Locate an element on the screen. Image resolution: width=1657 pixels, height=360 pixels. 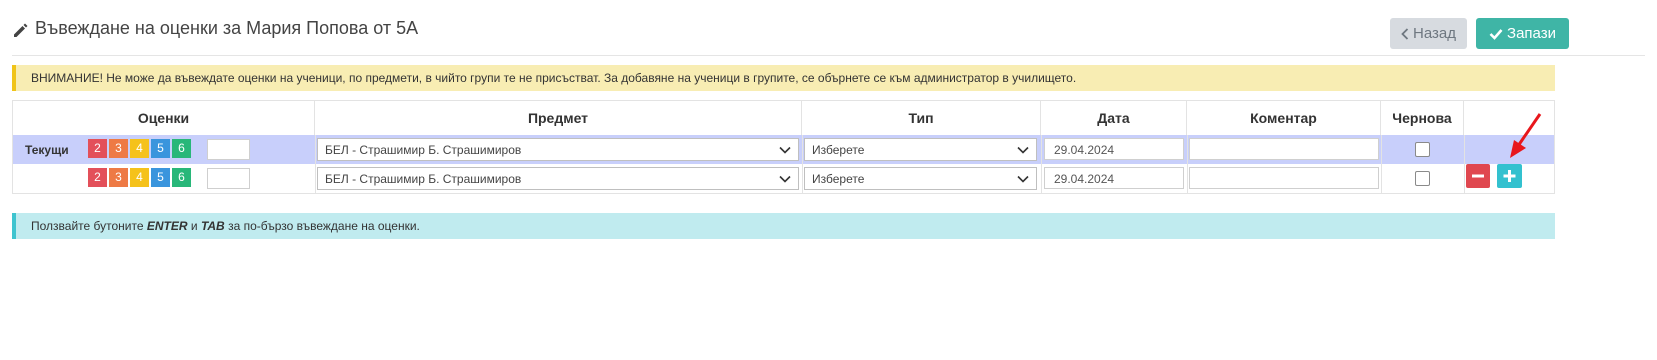
column-header-comment: Коментар is located at coordinates (1284, 118).